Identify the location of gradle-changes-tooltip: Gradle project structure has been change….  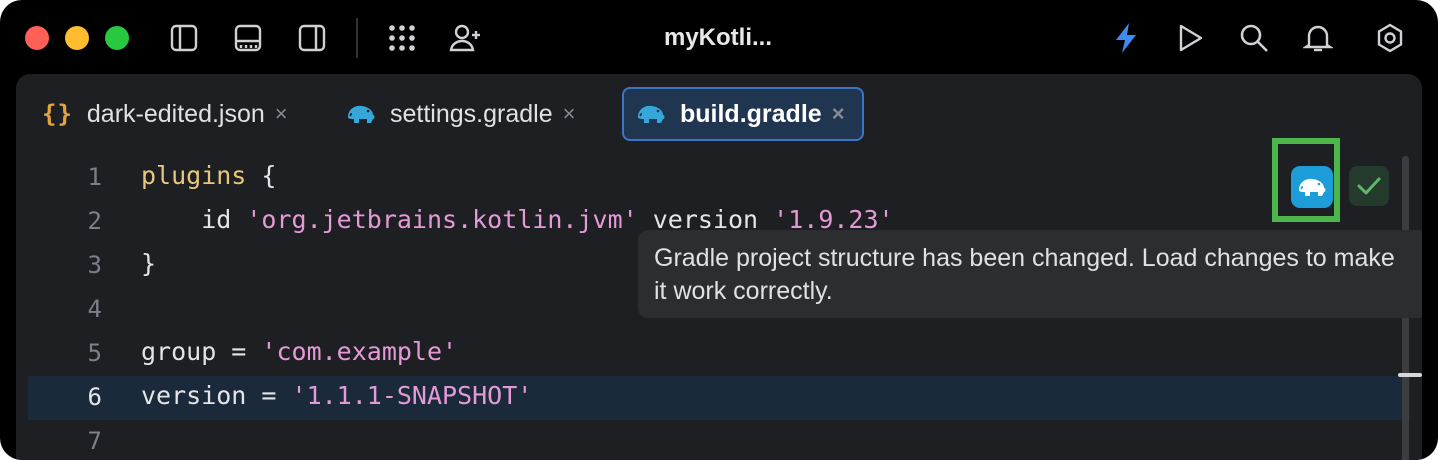
(1030, 274).